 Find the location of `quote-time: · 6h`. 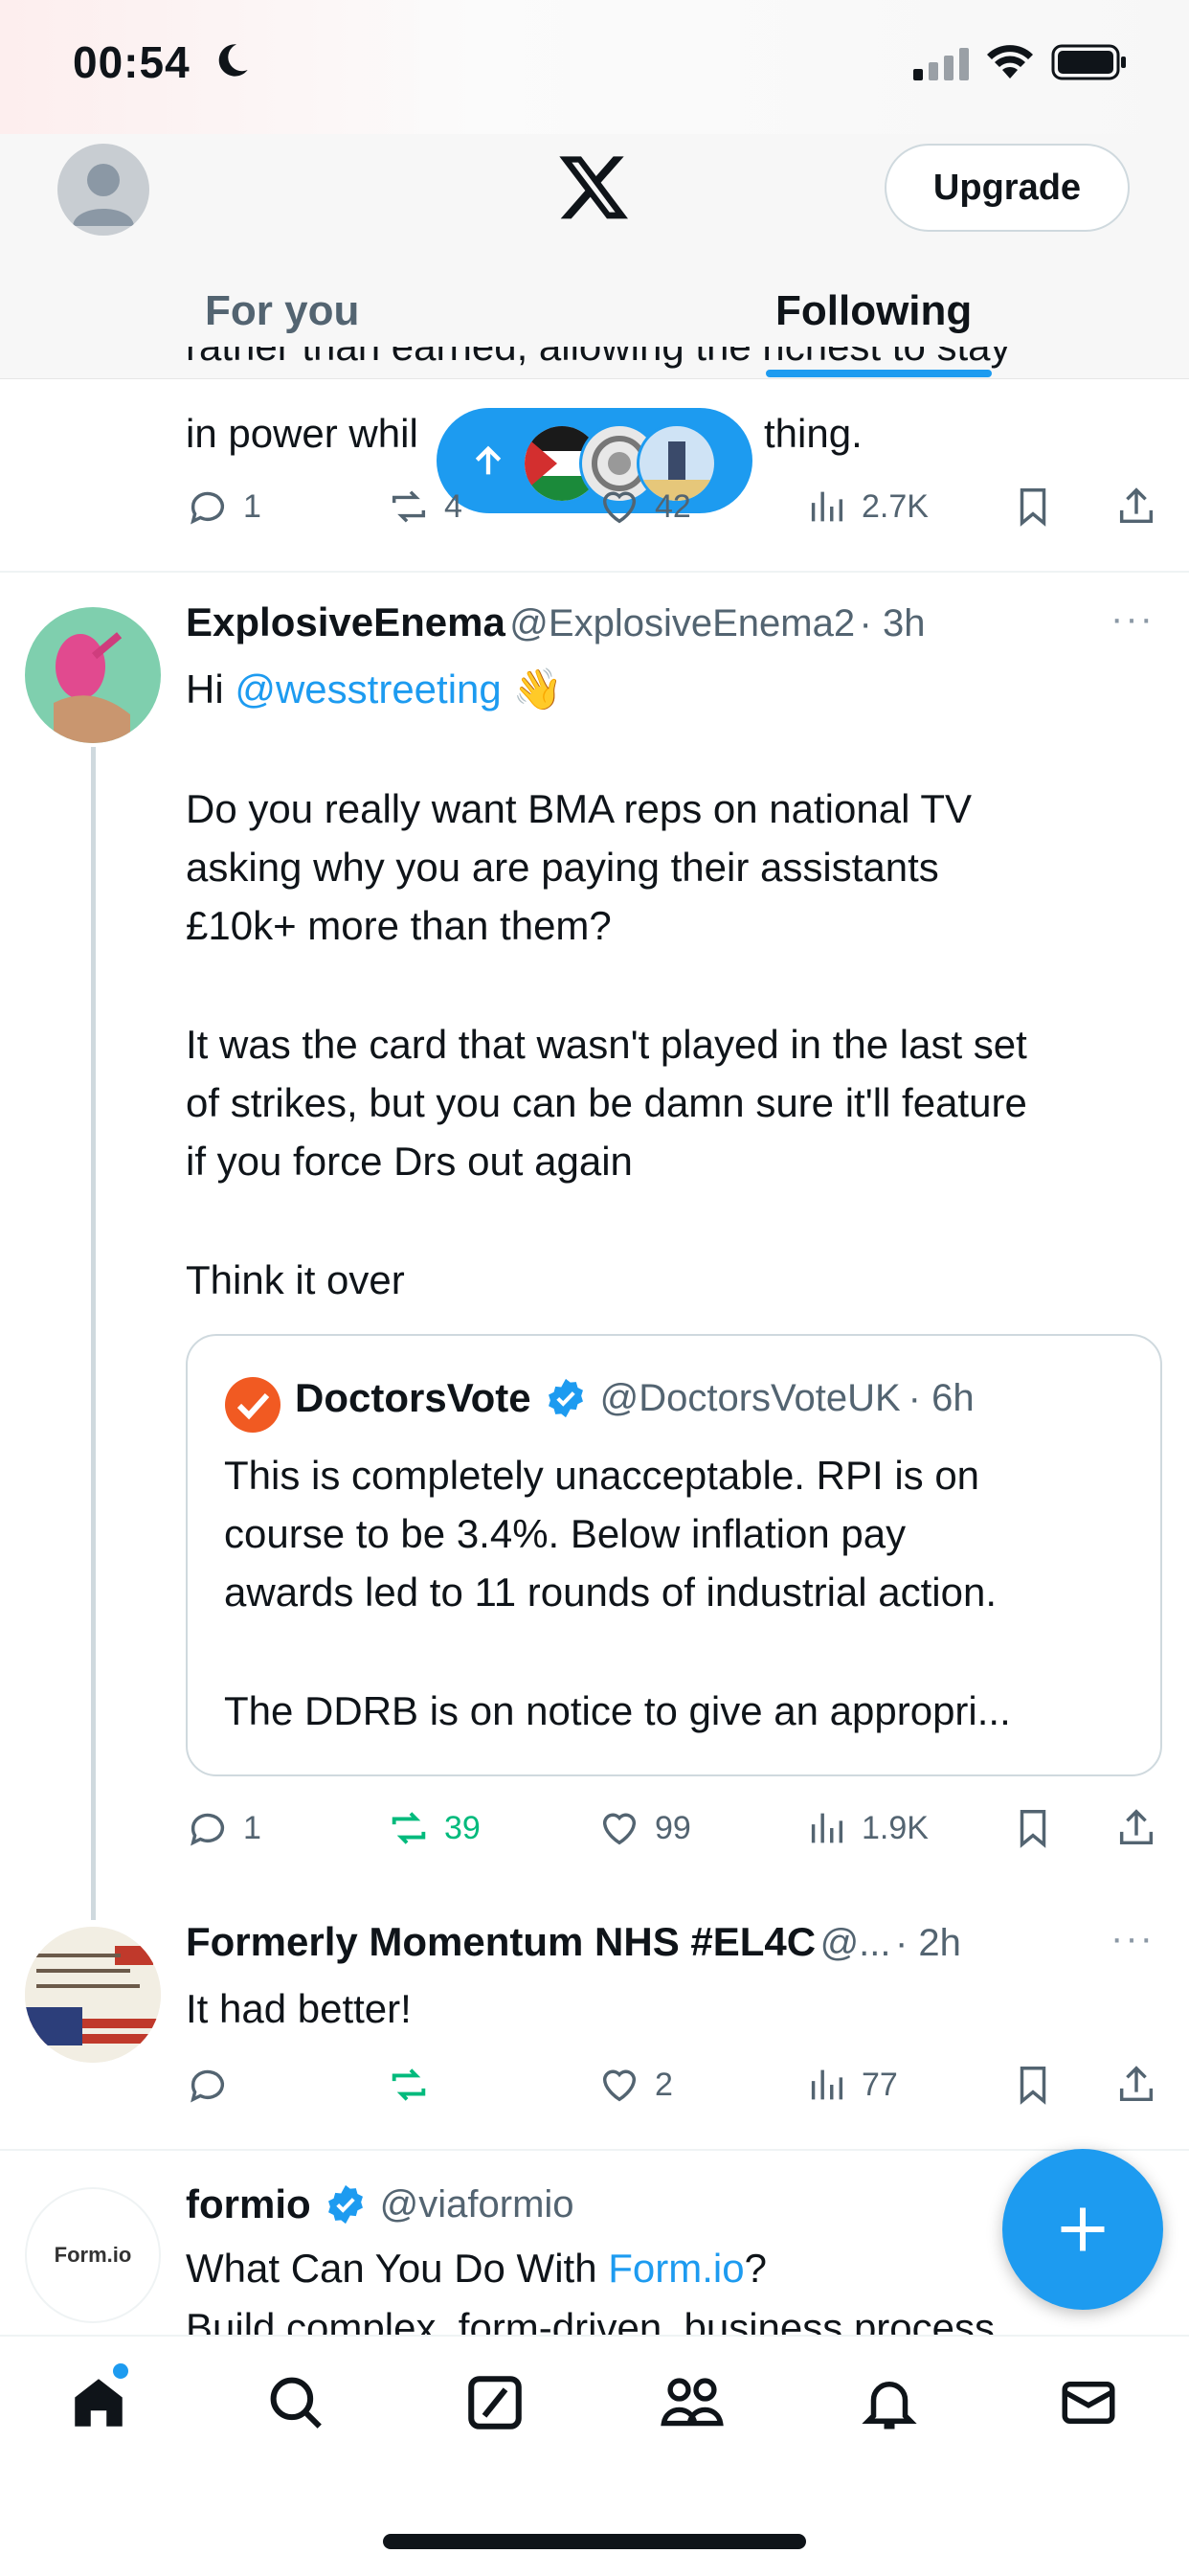

quote-time: · 6h is located at coordinates (941, 1397).